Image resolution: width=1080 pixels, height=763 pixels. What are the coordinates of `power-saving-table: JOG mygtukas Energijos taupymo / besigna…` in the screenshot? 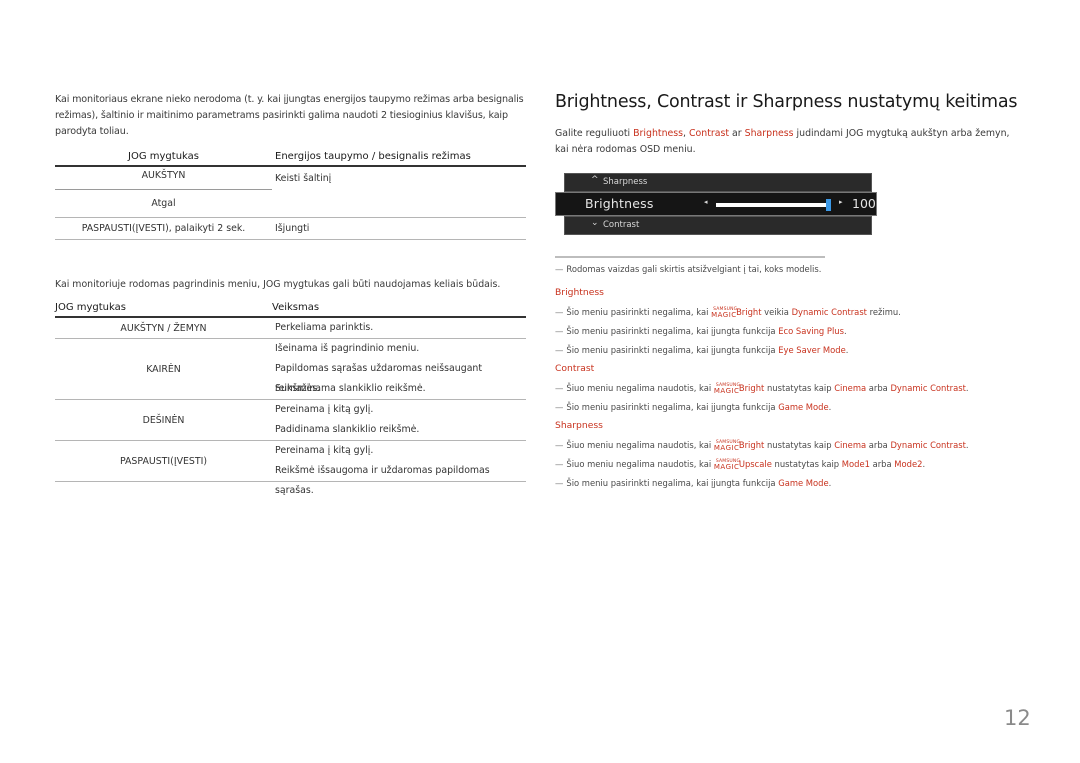 It's located at (290, 195).